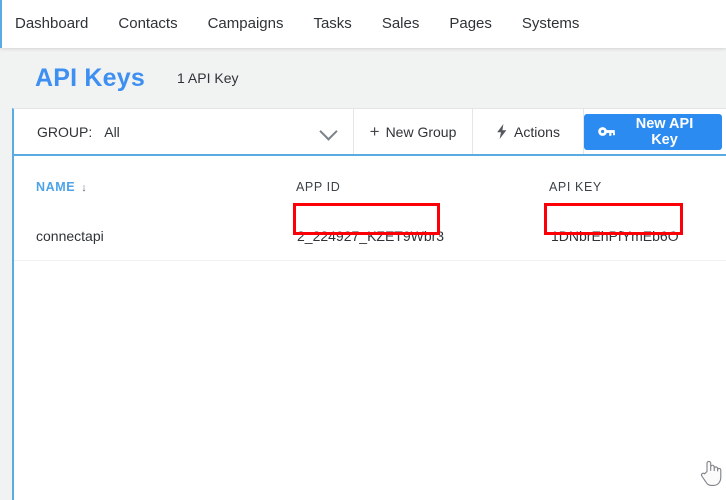 The image size is (726, 500). I want to click on plus-icon: +, so click(374, 131).